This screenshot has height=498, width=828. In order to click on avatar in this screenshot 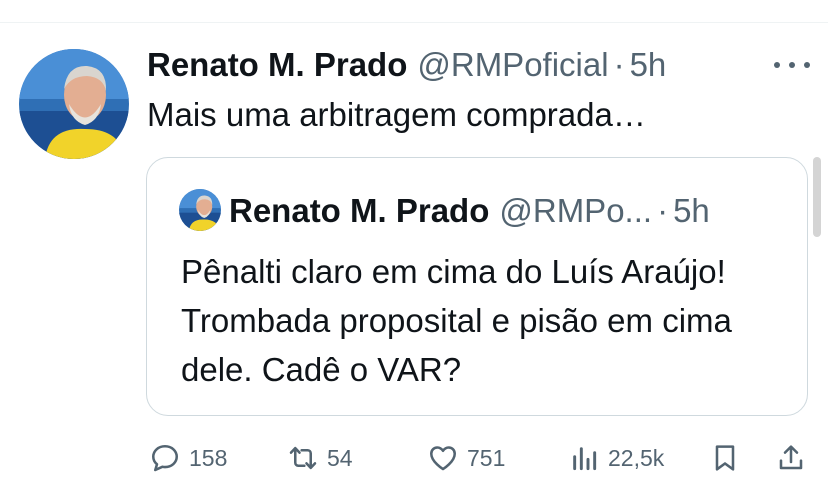, I will do `click(74, 104)`.